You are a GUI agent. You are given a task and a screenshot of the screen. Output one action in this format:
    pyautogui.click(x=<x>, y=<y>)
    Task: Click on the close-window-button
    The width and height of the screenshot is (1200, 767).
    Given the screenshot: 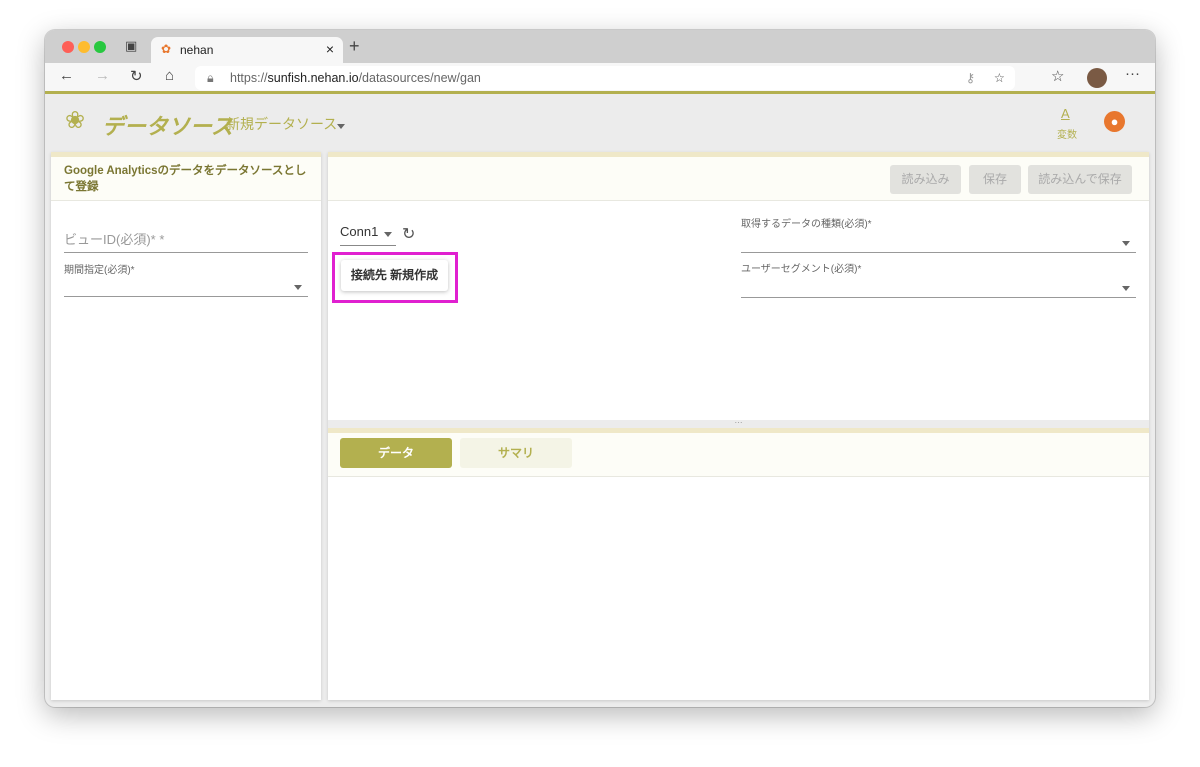 What is the action you would take?
    pyautogui.click(x=68, y=47)
    